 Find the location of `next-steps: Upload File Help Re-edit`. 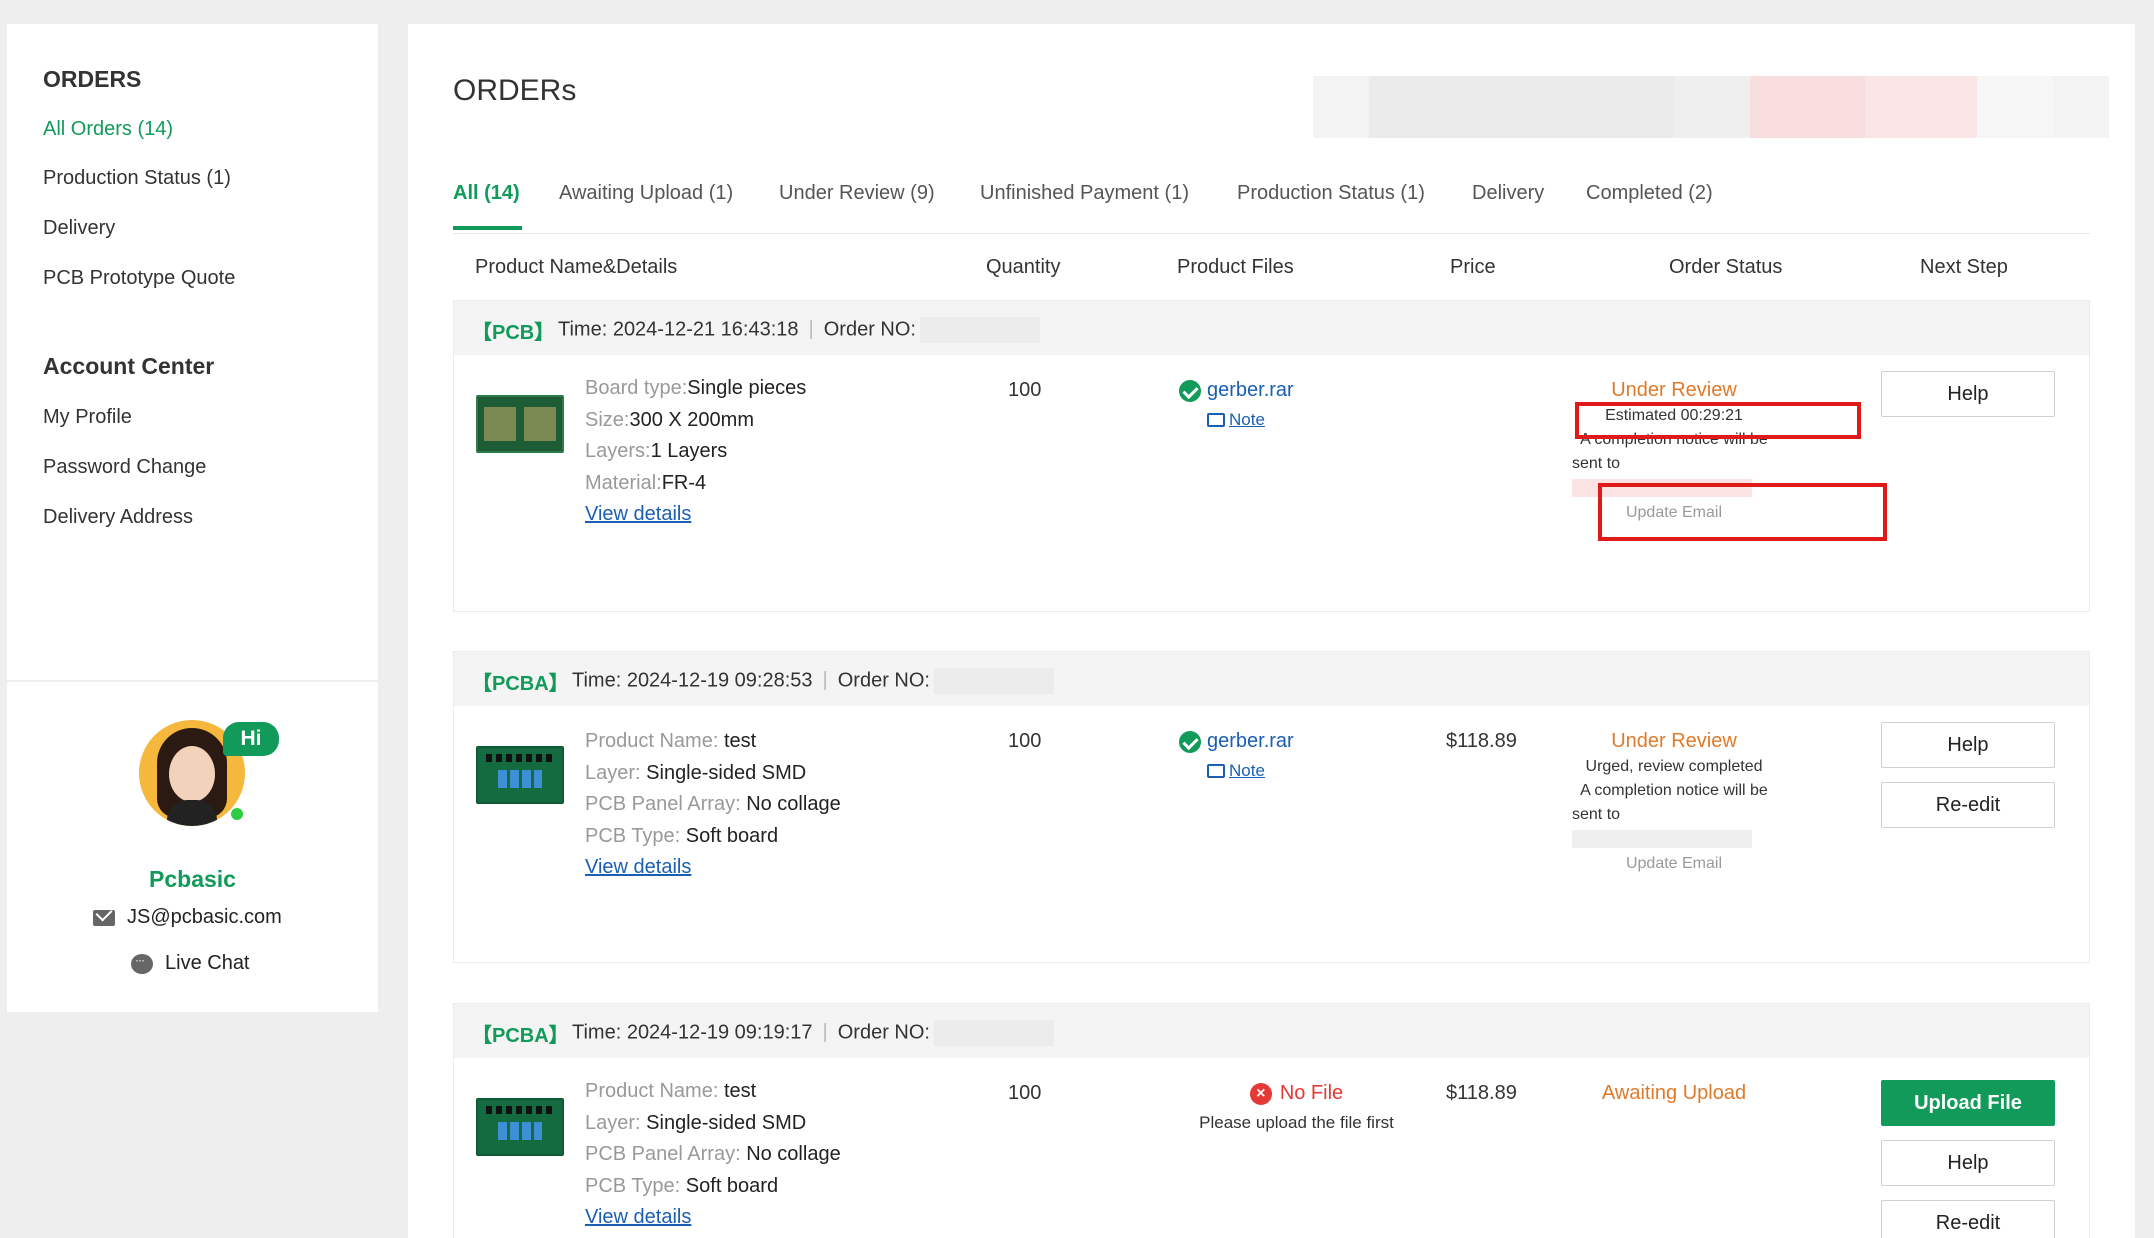

next-steps: Upload File Help Re-edit is located at coordinates (1968, 1159).